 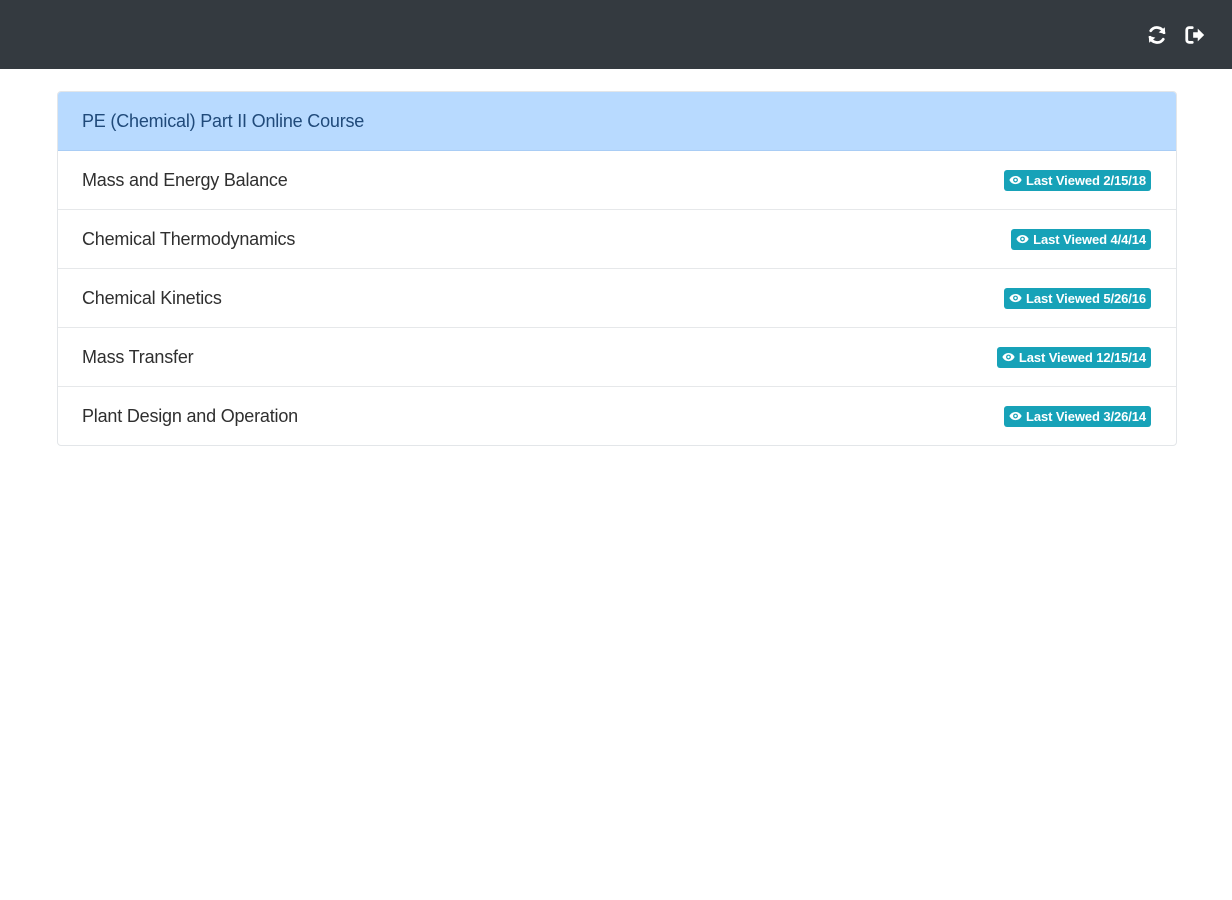 What do you see at coordinates (1157, 35) in the screenshot?
I see `refresh-icon` at bounding box center [1157, 35].